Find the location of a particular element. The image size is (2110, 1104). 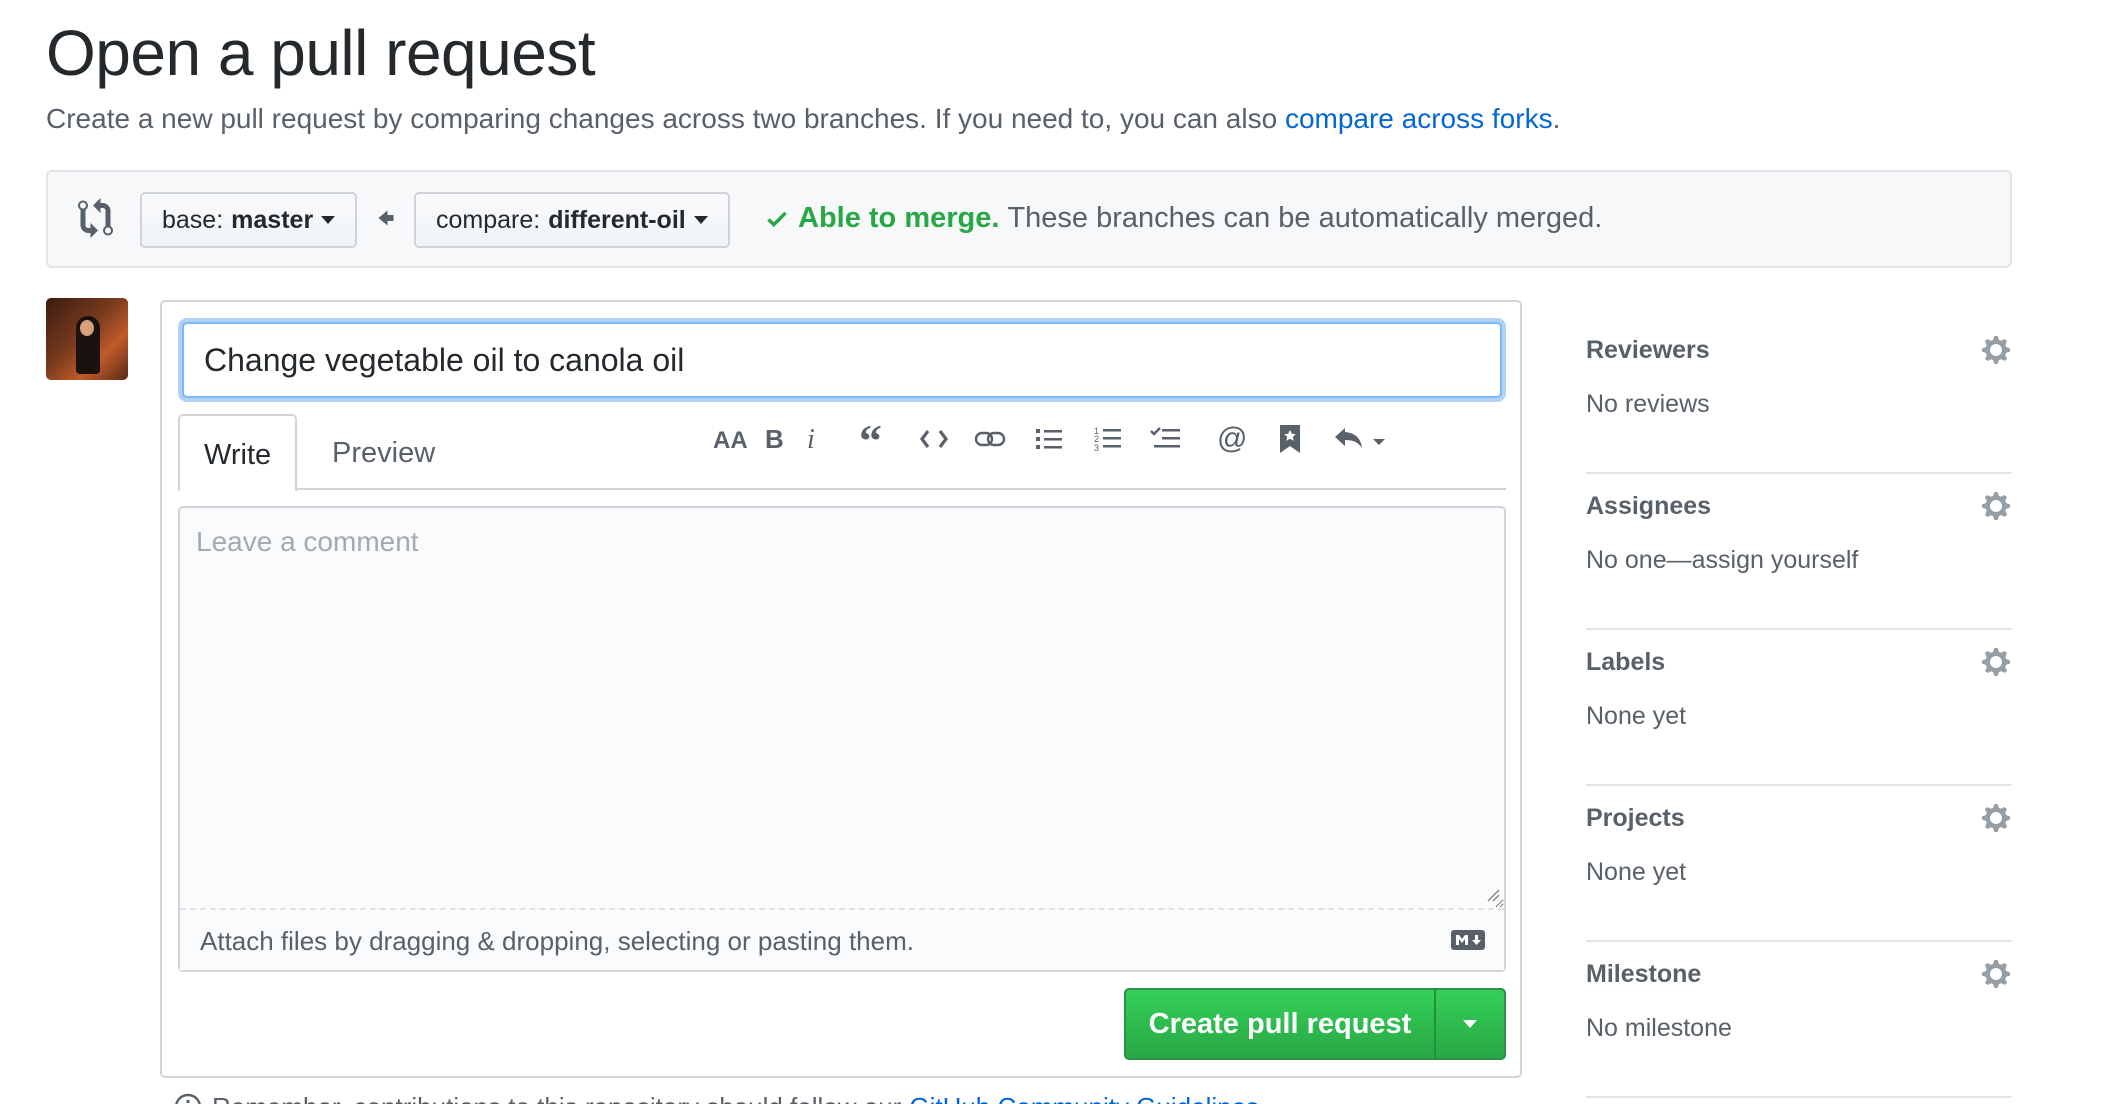

create-pull-request-button: Create pull request is located at coordinates (1315, 1024).